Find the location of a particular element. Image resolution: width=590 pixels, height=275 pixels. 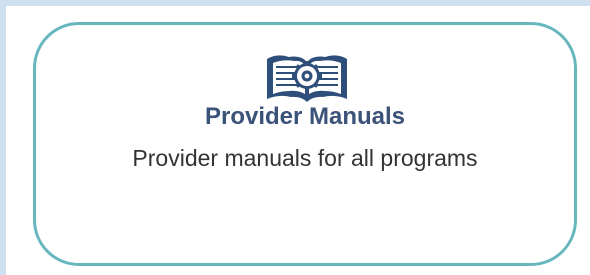

card-title: Provider Manuals is located at coordinates (305, 117).